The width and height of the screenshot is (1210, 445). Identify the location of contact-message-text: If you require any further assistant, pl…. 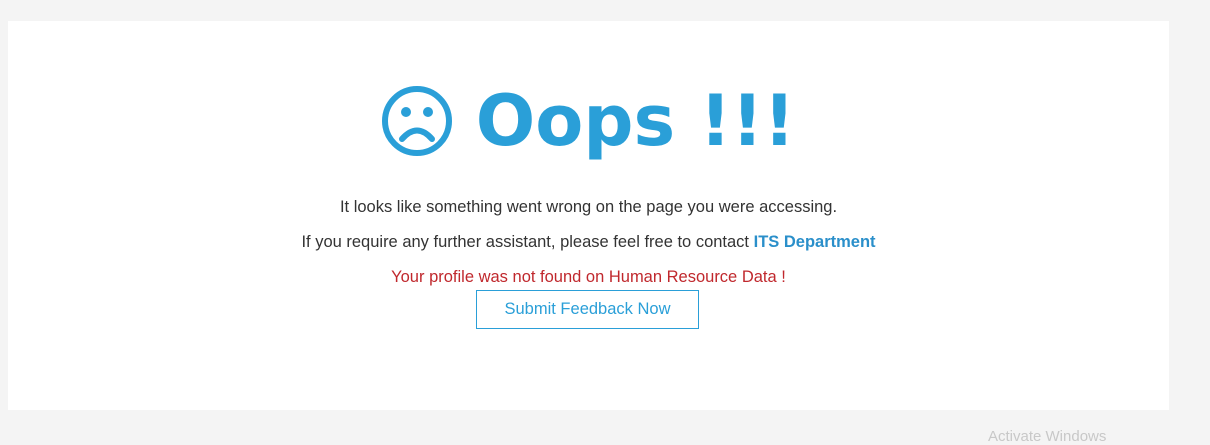
(527, 242).